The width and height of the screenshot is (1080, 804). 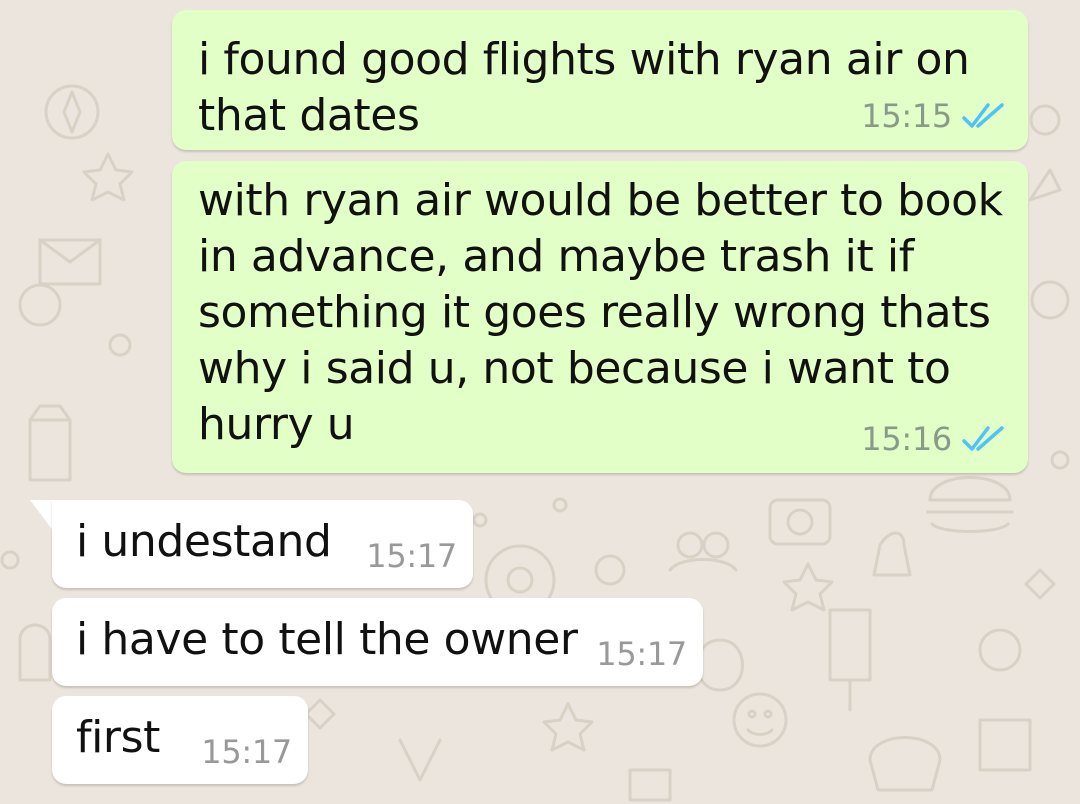 I want to click on incoming-message: i have to tell the owner 15:17, so click(x=377, y=642).